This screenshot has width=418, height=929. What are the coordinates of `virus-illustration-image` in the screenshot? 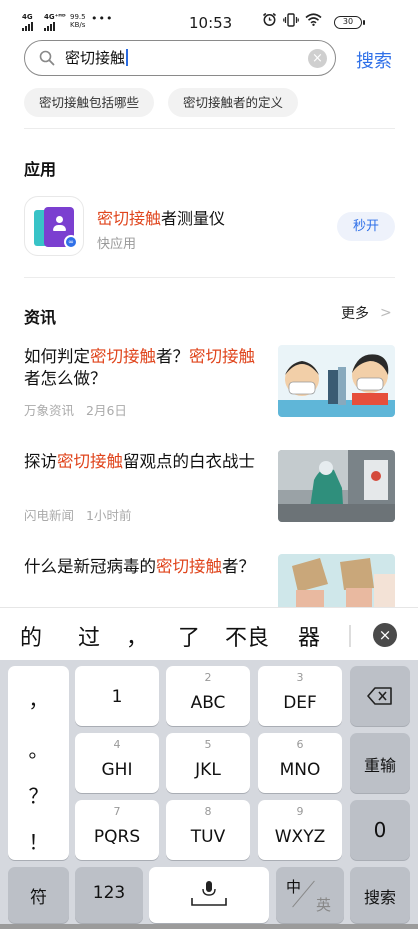 It's located at (336, 580).